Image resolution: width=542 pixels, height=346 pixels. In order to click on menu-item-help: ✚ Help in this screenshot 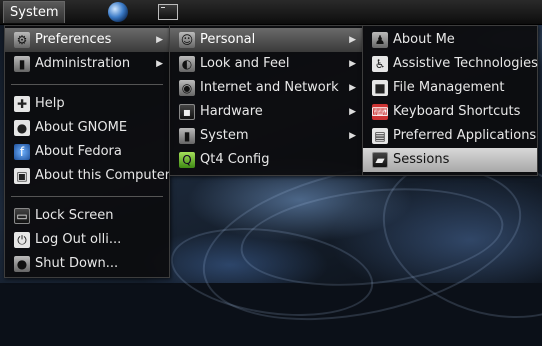, I will do `click(87, 104)`.